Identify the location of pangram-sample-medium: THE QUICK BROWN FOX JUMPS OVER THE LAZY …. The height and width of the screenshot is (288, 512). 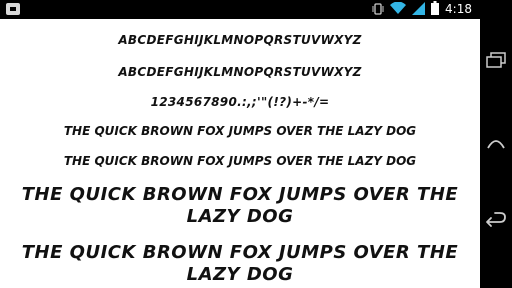
(240, 161).